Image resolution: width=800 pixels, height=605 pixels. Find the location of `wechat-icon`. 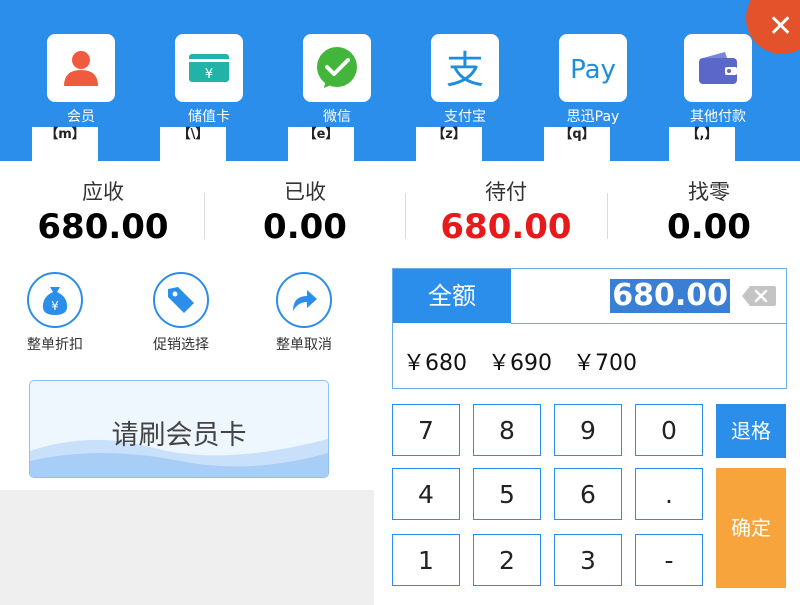

wechat-icon is located at coordinates (337, 68).